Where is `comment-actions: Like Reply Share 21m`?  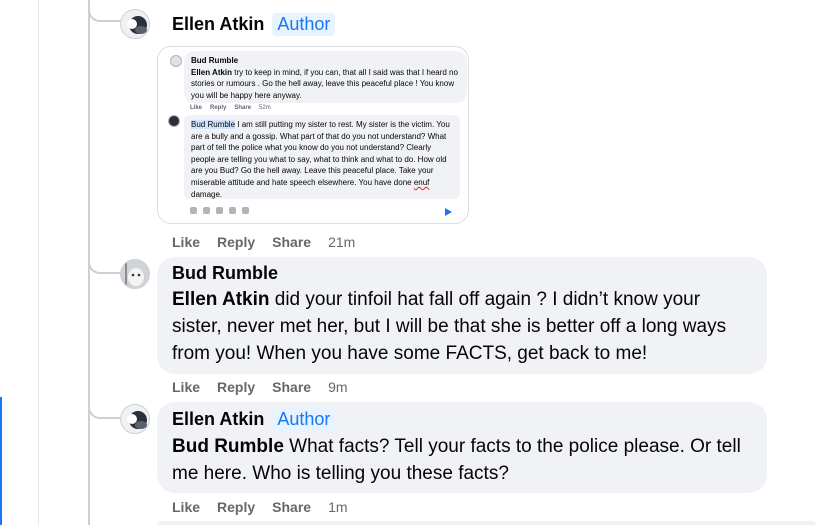 comment-actions: Like Reply Share 21m is located at coordinates (263, 242).